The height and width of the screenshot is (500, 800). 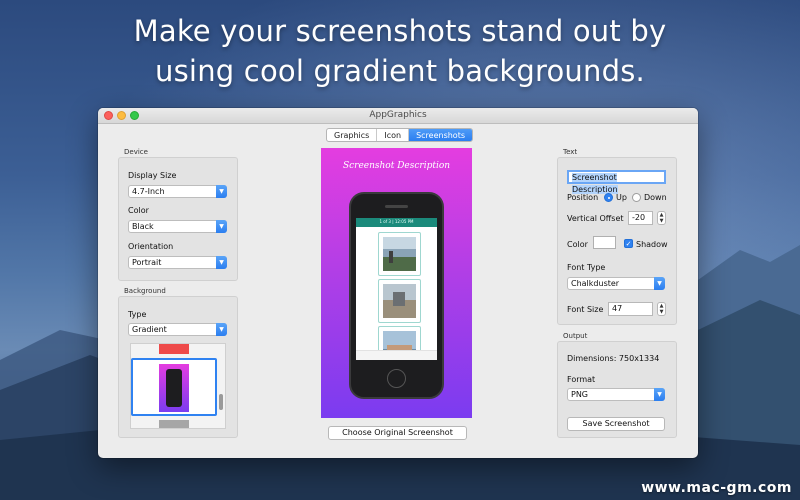 I want to click on screenshot-preview: Screenshot Description 1 of 3 | 12:05 PM, so click(x=396, y=283).